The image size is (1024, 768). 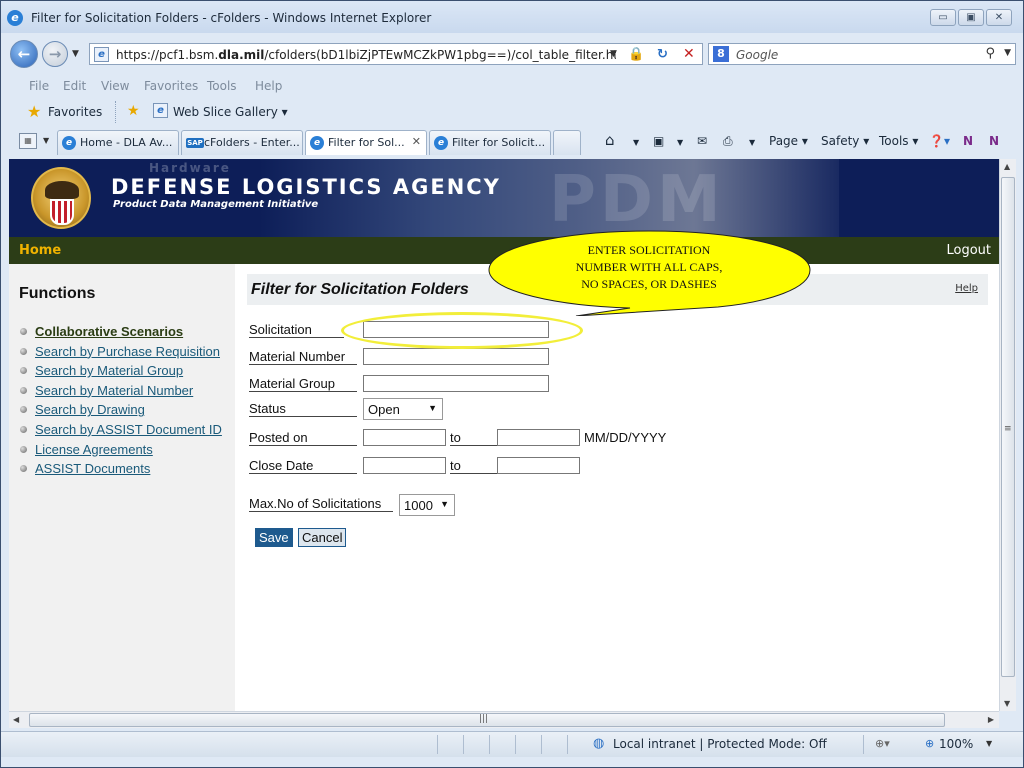 What do you see at coordinates (109, 370) in the screenshot?
I see `link-search-material-group: Search by Material Group` at bounding box center [109, 370].